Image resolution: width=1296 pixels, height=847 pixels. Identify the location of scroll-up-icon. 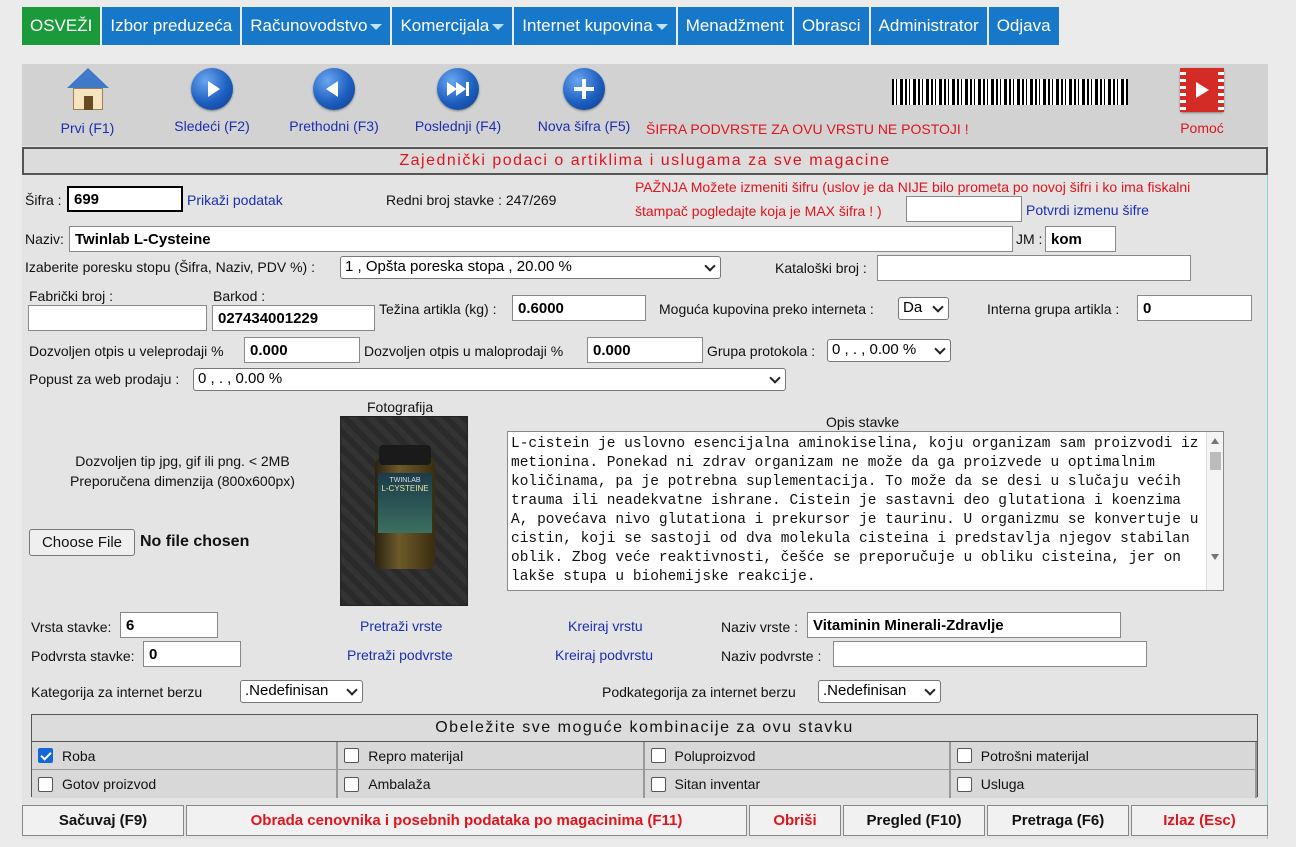
(1215, 441).